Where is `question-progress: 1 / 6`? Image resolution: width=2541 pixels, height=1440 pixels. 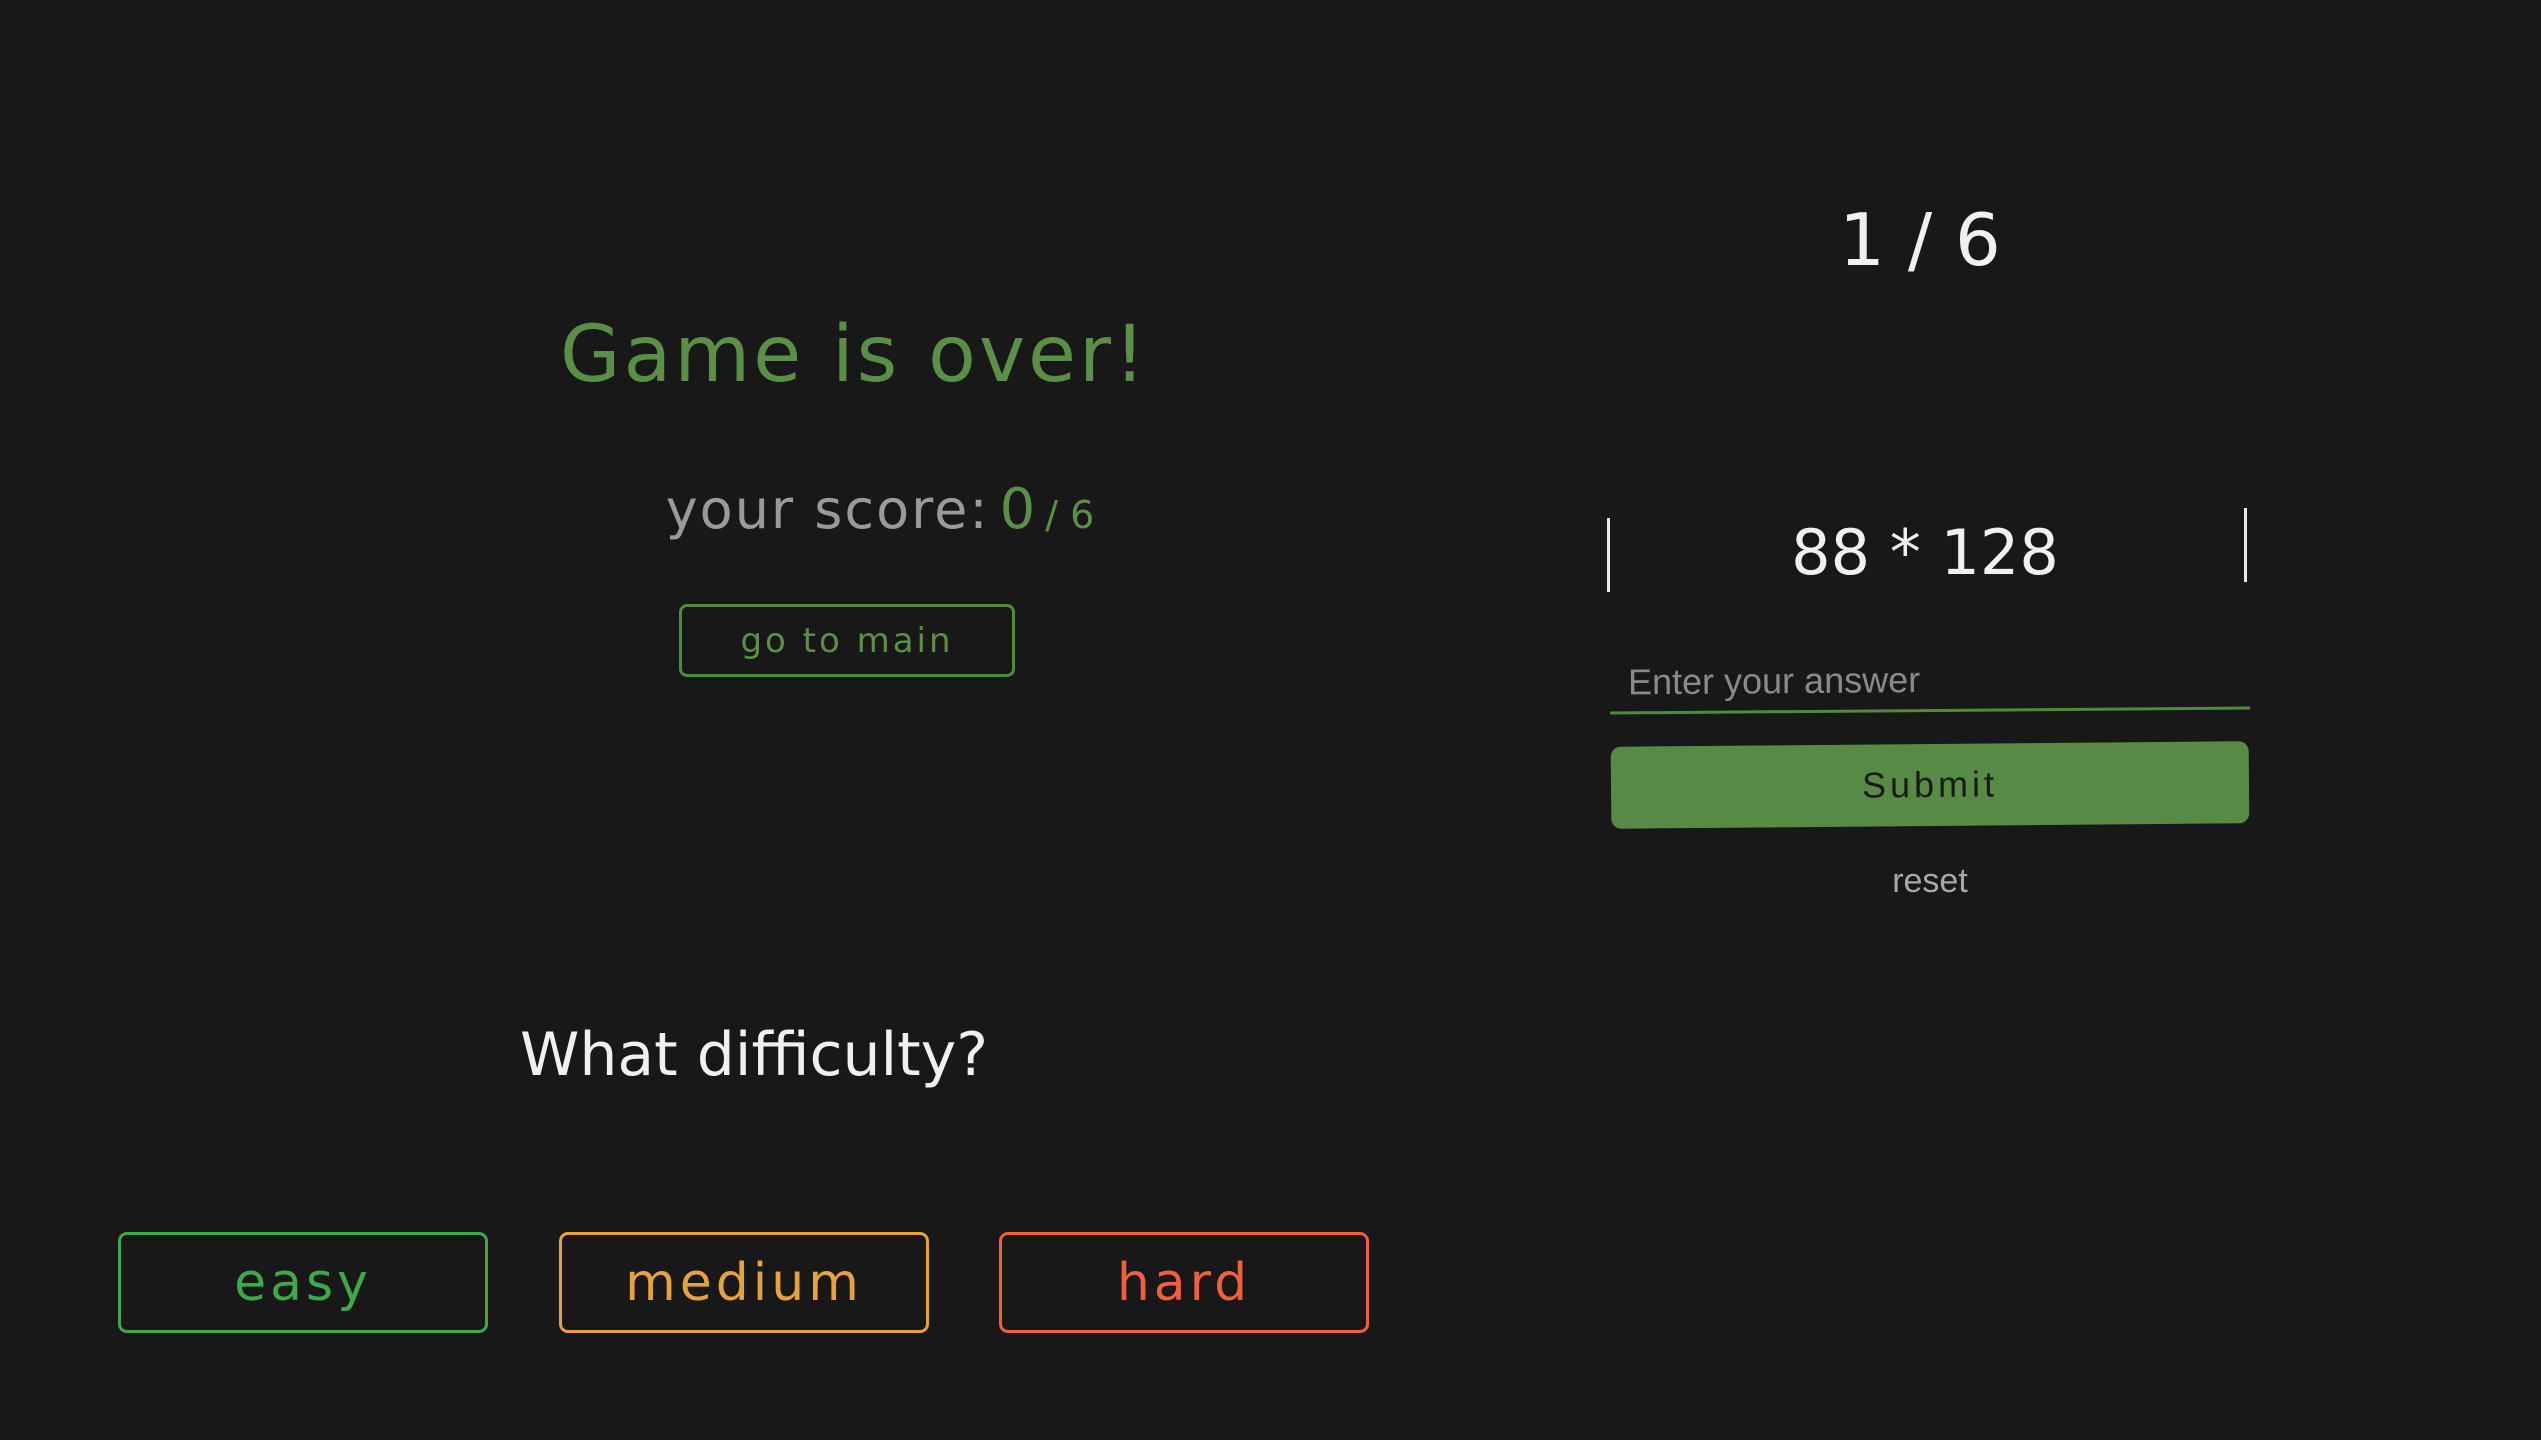 question-progress: 1 / 6 is located at coordinates (1920, 240).